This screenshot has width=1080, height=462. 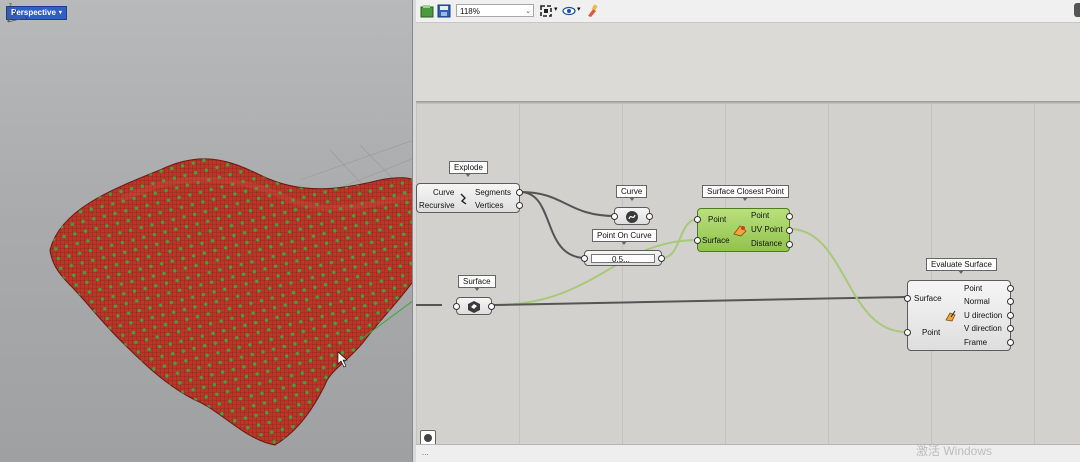 I want to click on eval-output-frame: Frame, so click(x=975, y=342).